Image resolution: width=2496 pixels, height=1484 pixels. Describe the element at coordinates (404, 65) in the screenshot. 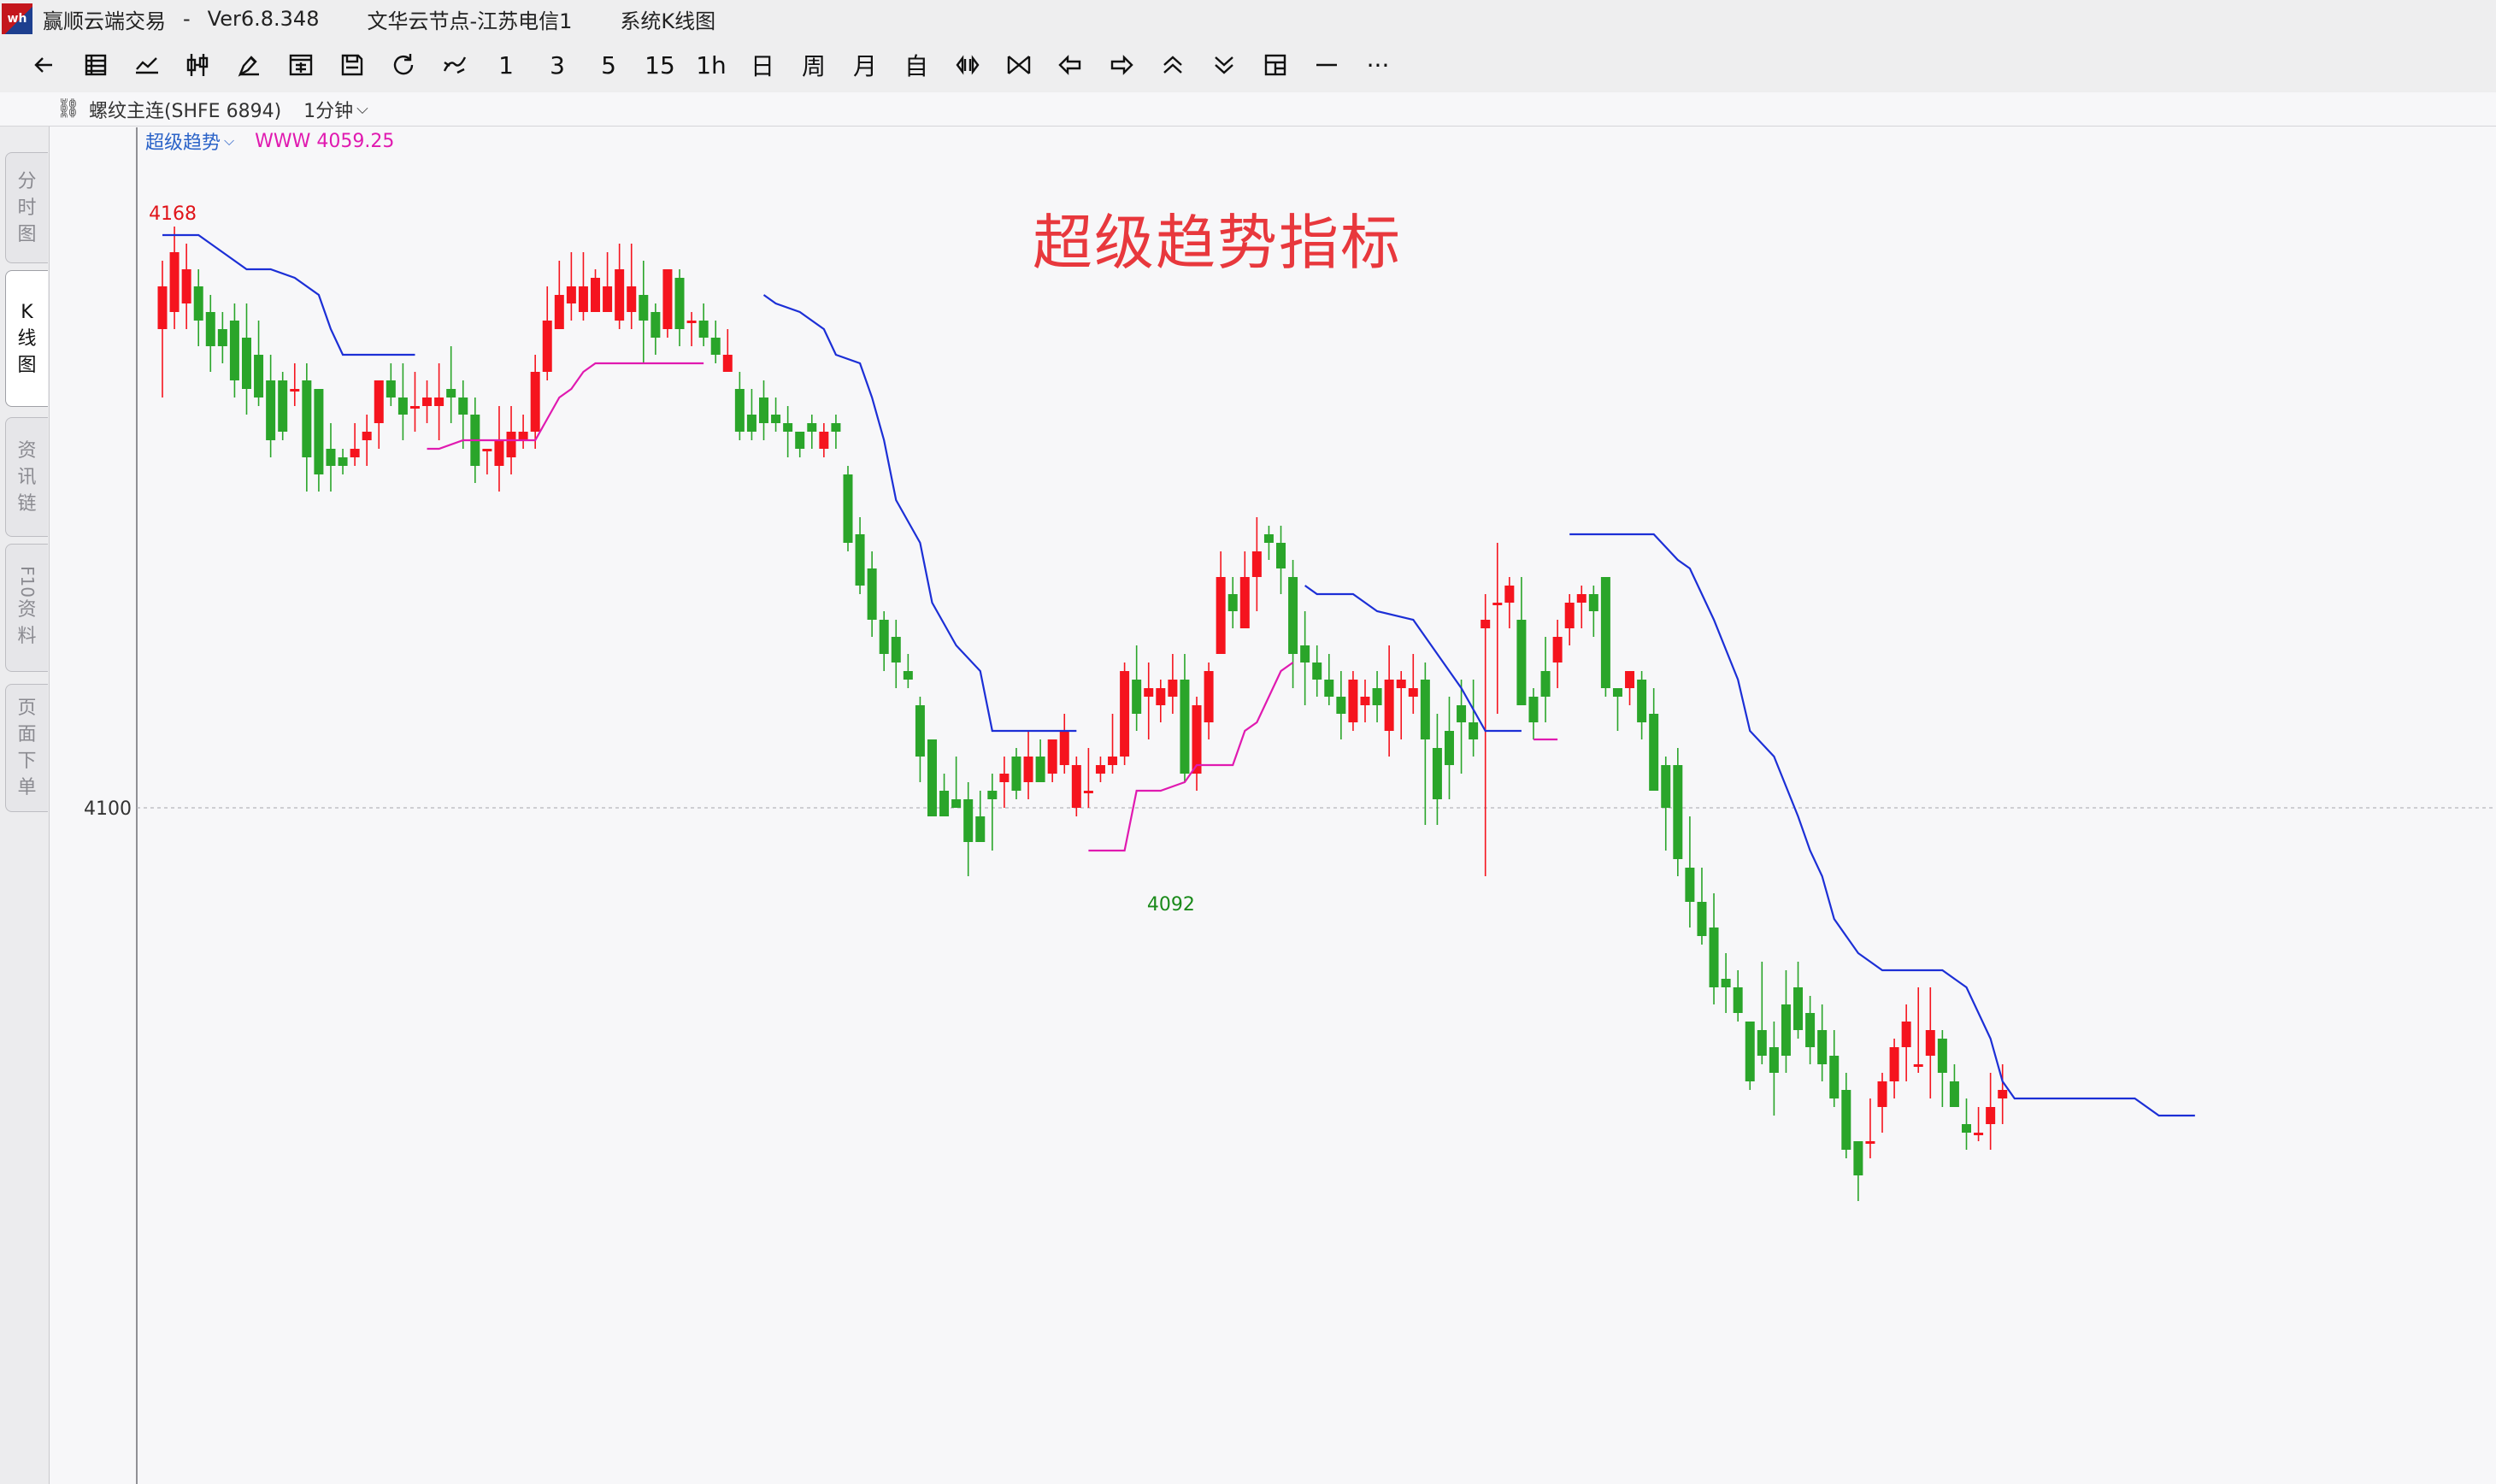

I see `toolbar-refresh-button` at that location.